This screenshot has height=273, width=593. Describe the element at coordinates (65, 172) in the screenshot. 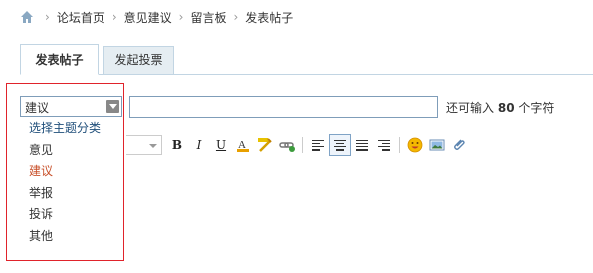

I see `highlight-annotation-box` at that location.